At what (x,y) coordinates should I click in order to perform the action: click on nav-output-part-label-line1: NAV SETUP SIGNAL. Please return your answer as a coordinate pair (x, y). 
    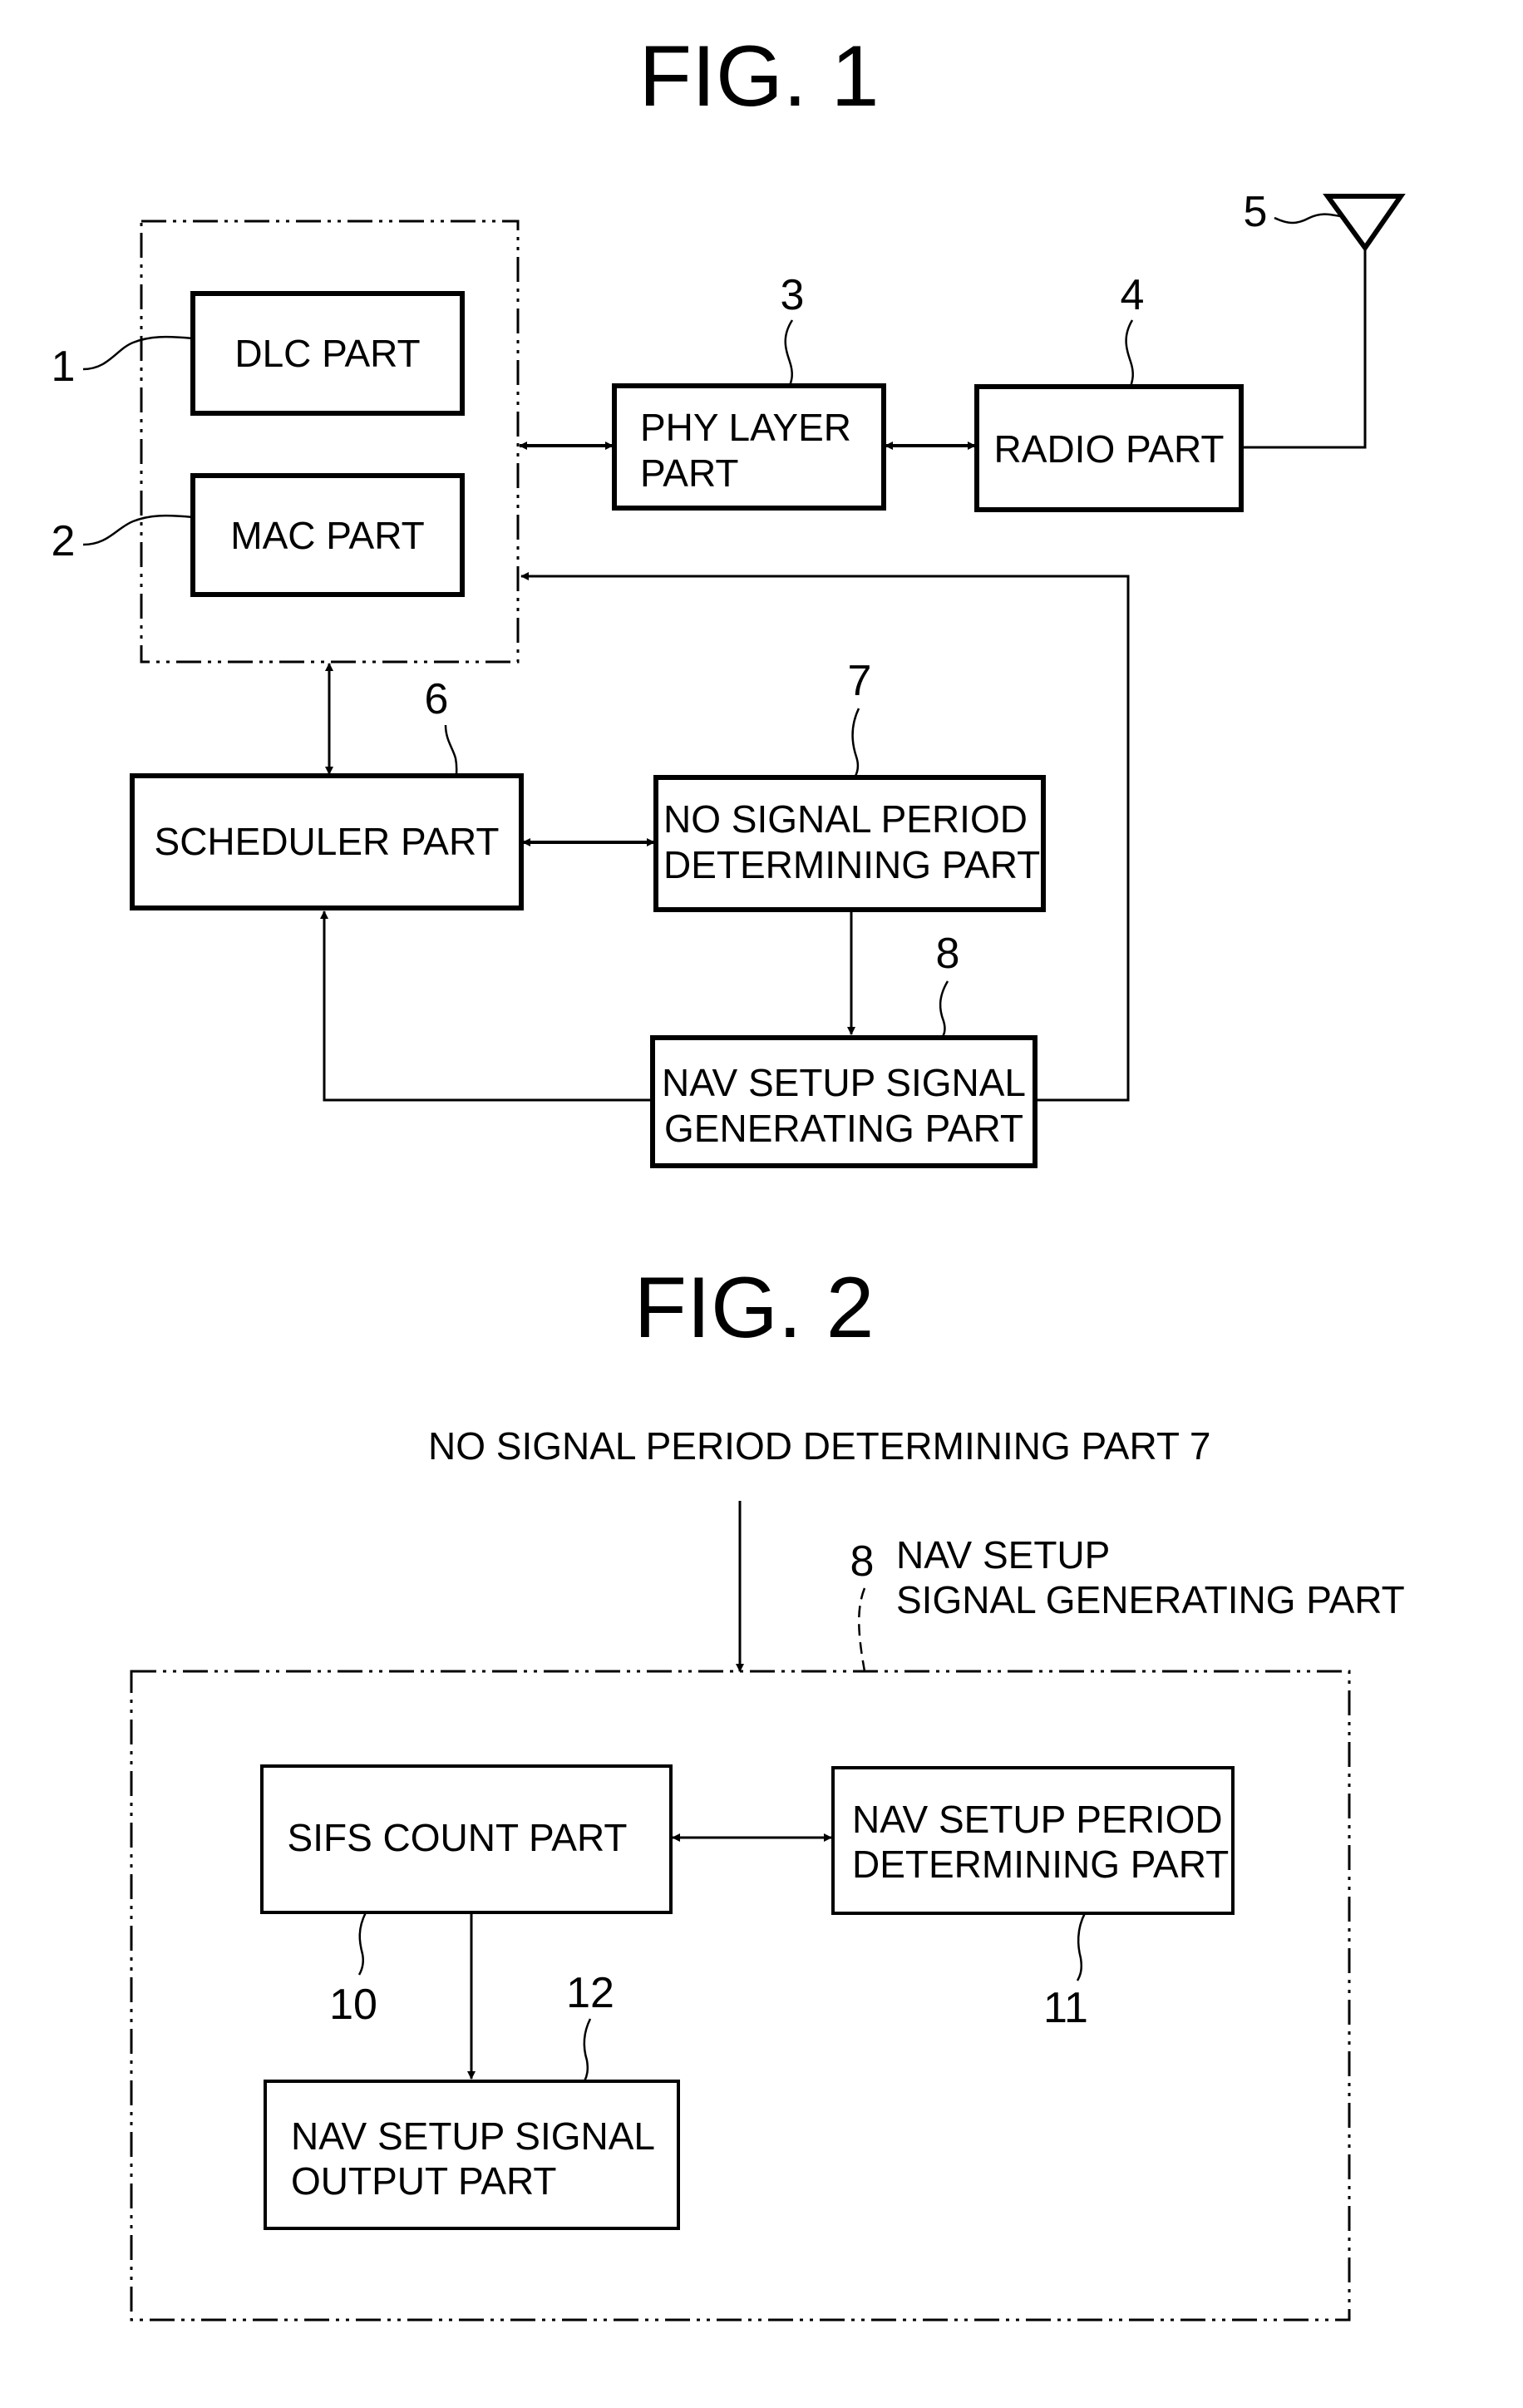
    Looking at the image, I should click on (473, 2136).